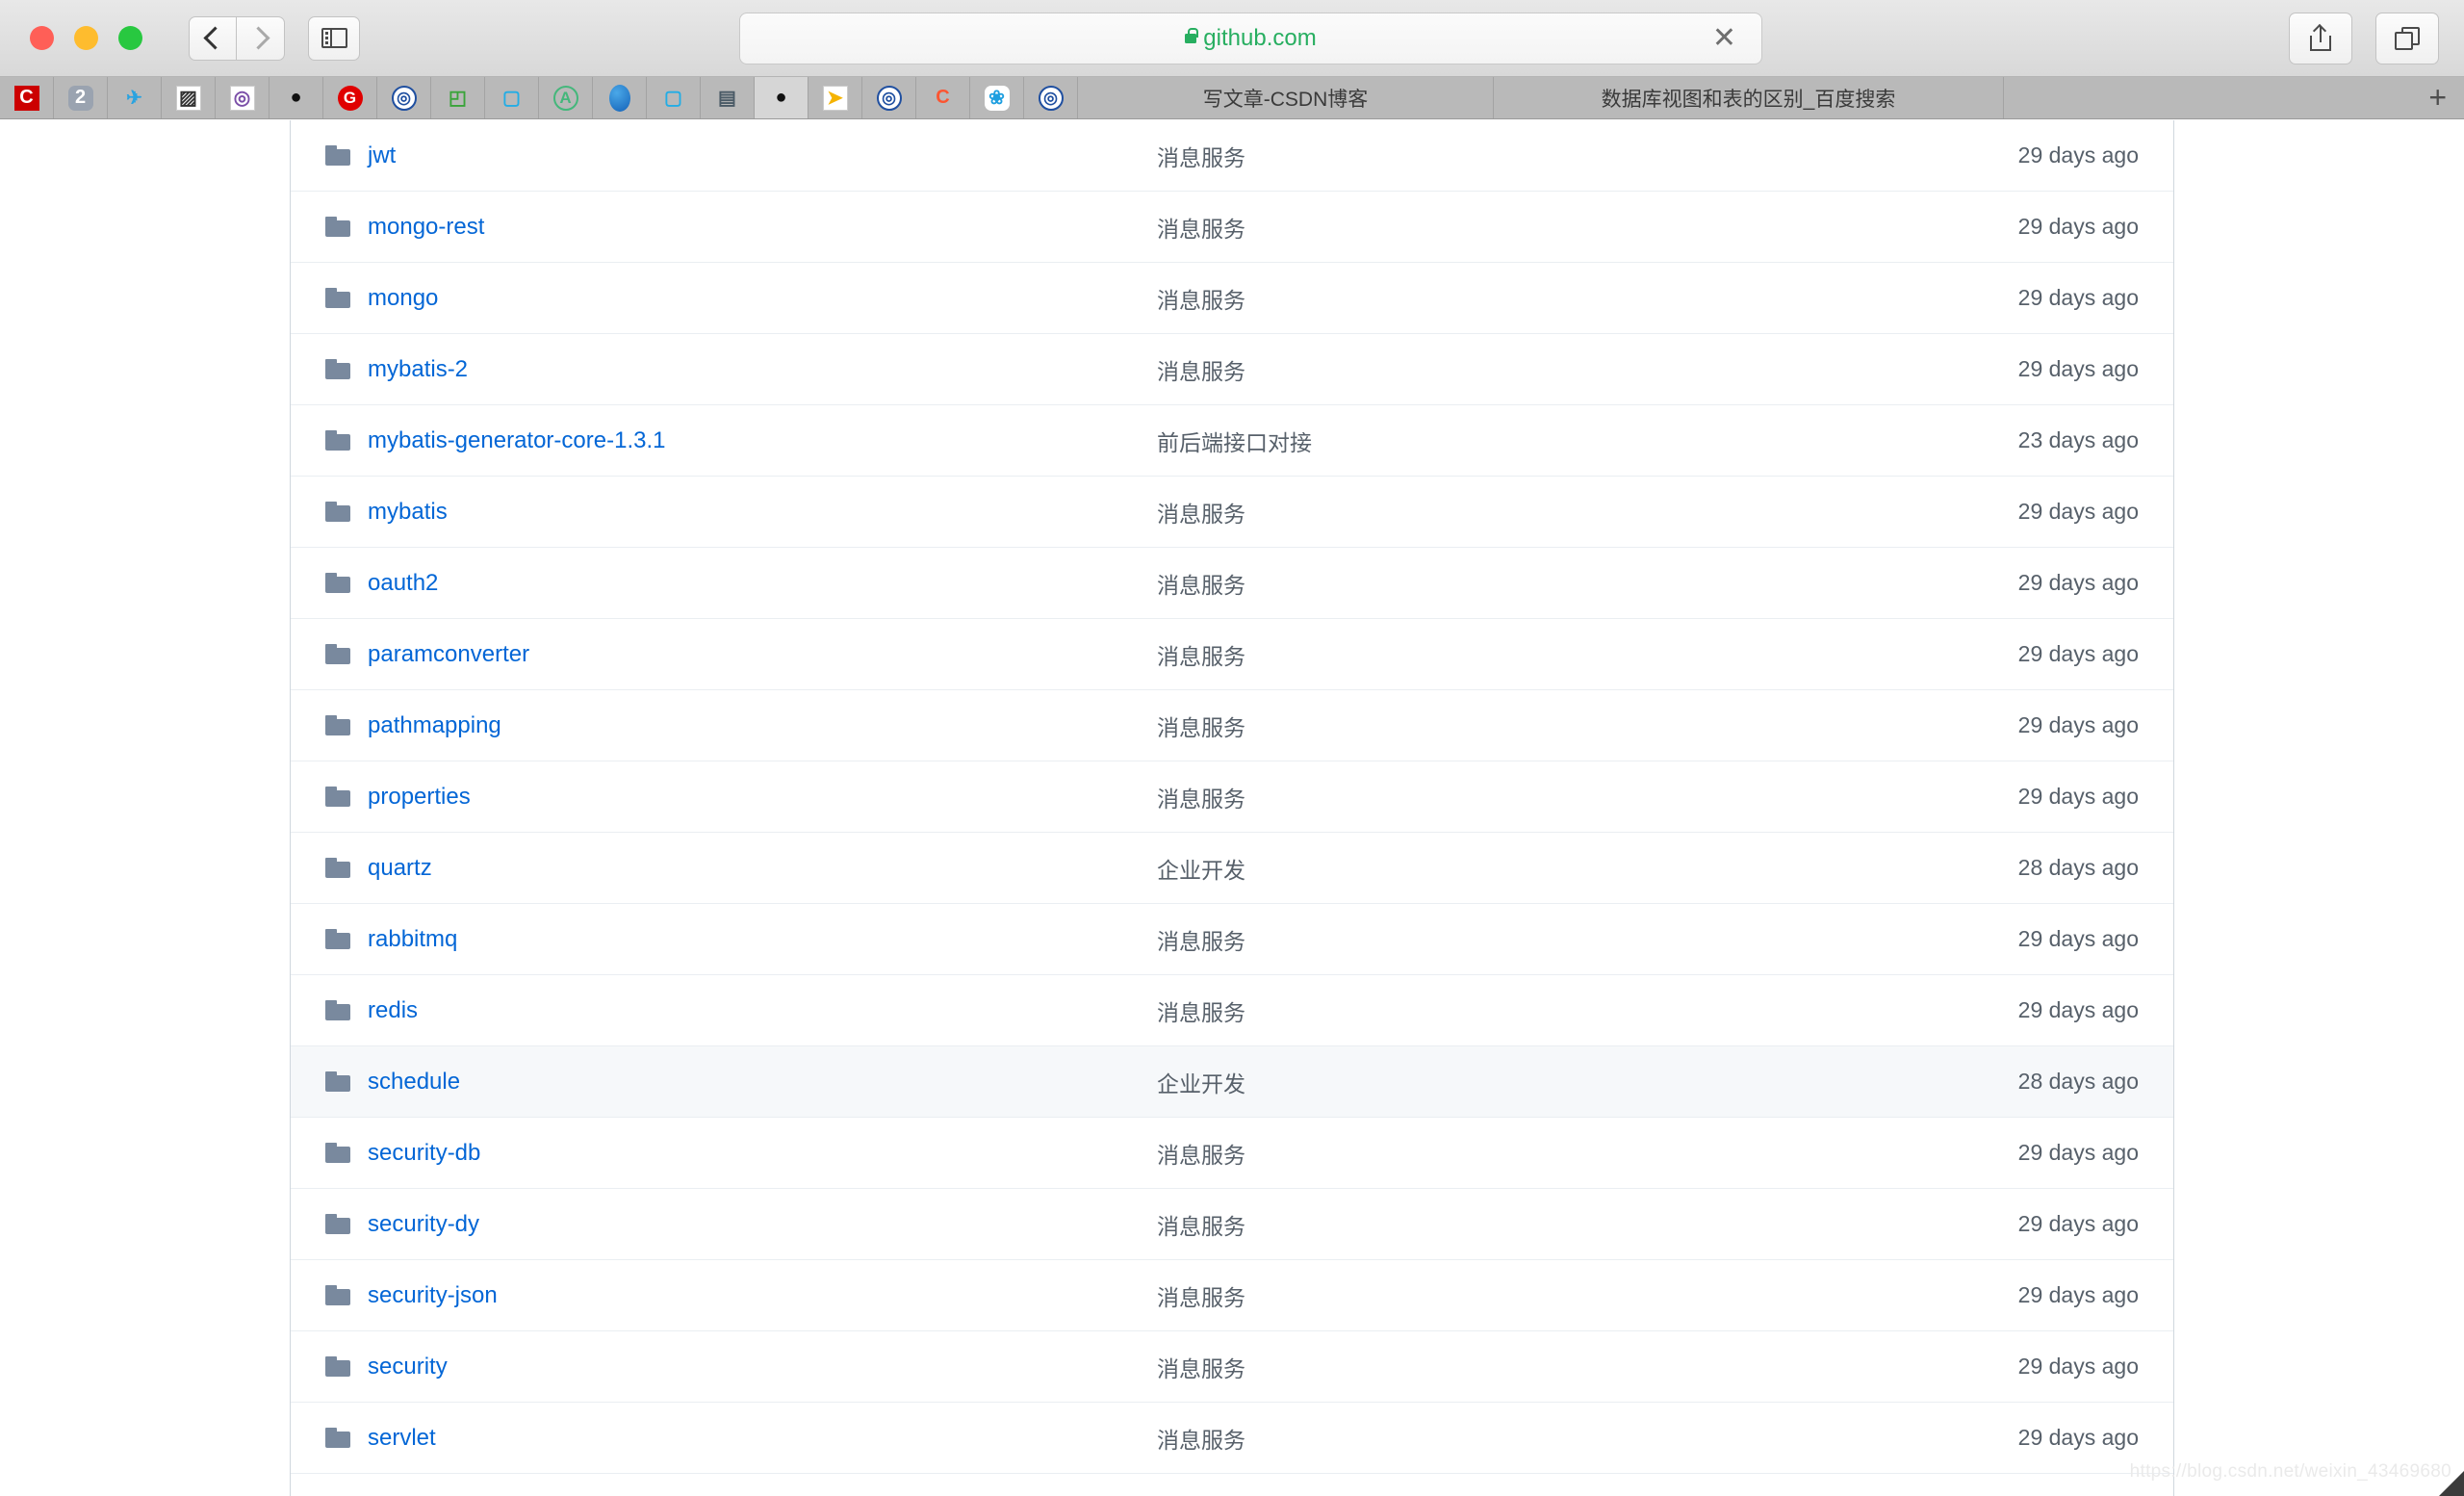 This screenshot has height=1496, width=2464. Describe the element at coordinates (1051, 97) in the screenshot. I see `favicon-tab-school-seal-3: ◎` at that location.